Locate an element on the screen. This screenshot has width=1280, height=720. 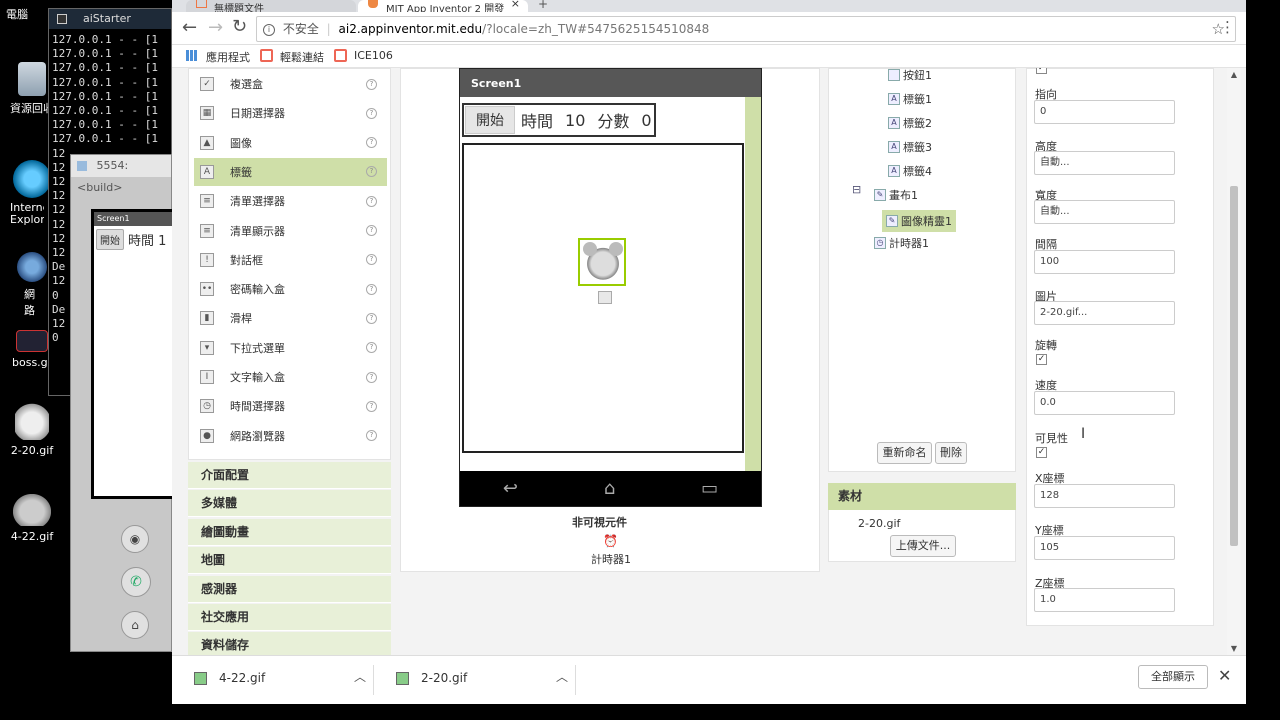
palette-category: 社交應用 is located at coordinates (289, 617).